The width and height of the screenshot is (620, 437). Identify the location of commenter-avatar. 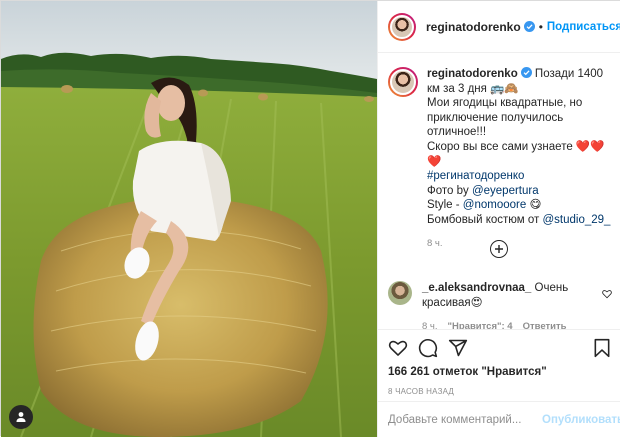
(400, 293).